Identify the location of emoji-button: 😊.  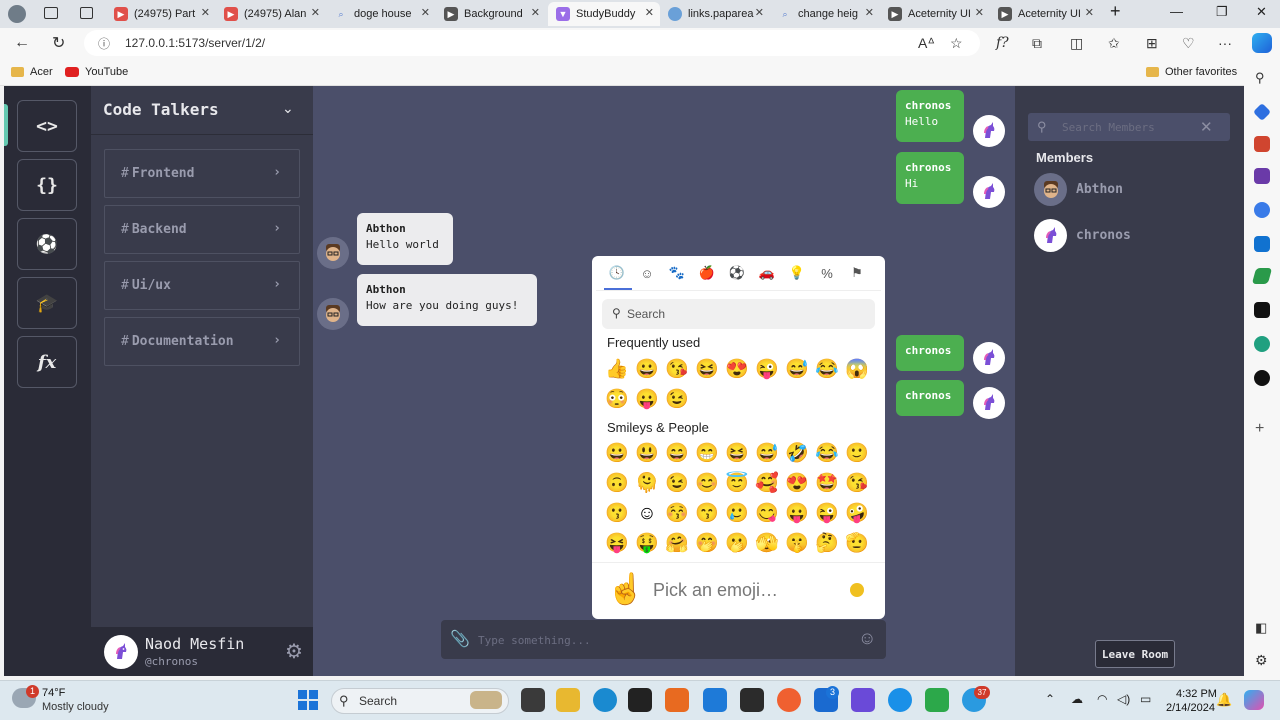
(707, 484).